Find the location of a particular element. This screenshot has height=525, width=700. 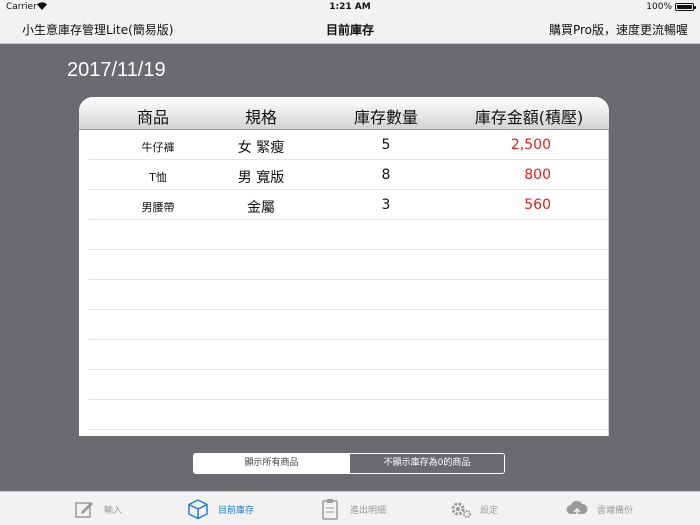

tab-label: 目前庫存 is located at coordinates (236, 510).